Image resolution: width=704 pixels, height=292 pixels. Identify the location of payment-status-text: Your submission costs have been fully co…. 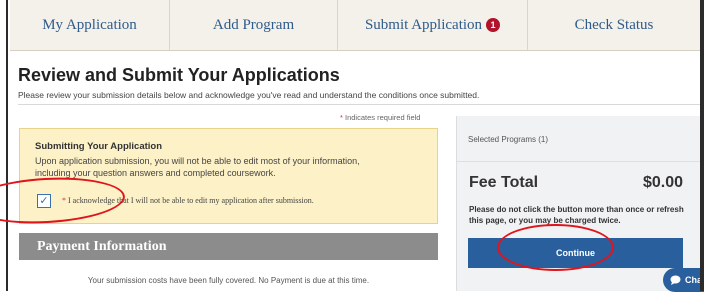
(228, 280).